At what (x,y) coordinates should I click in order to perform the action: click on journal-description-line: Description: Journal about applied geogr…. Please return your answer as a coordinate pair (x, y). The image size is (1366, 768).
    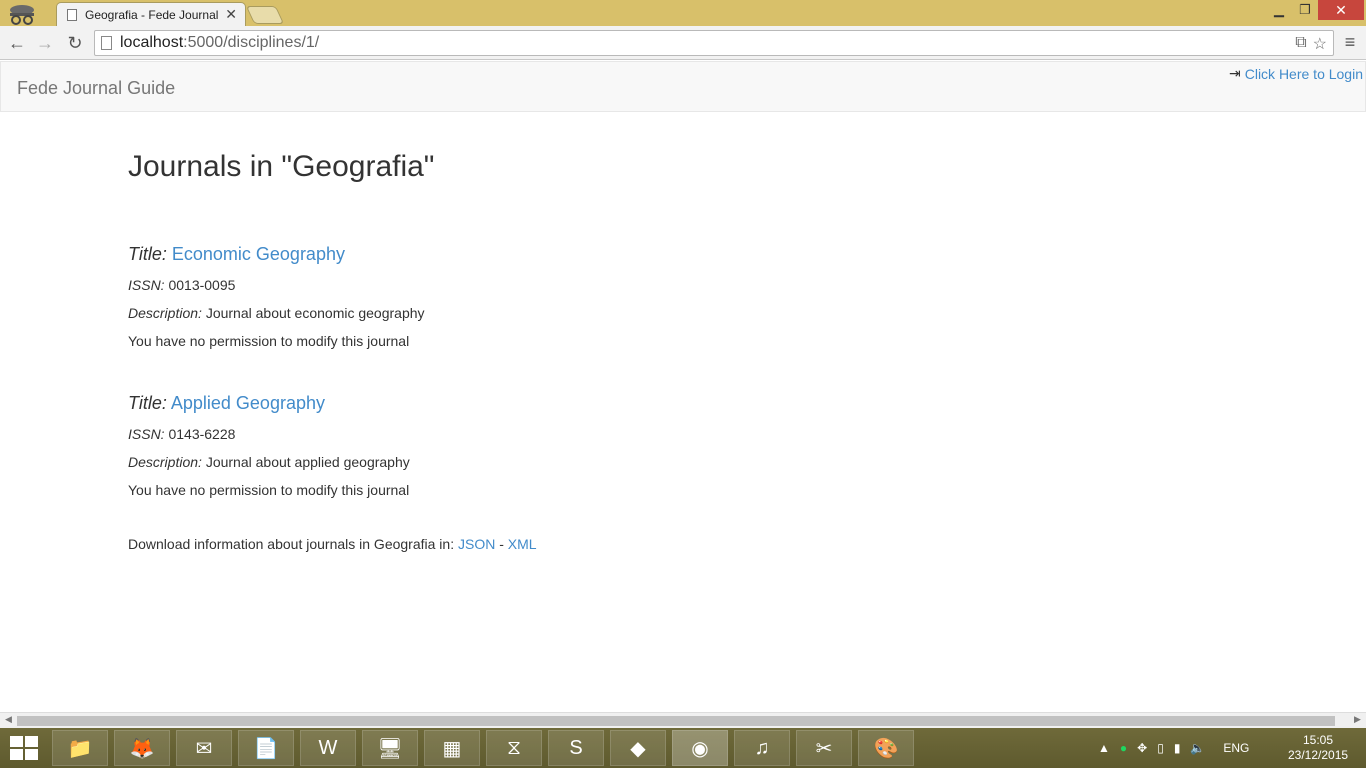
    Looking at the image, I should click on (578, 462).